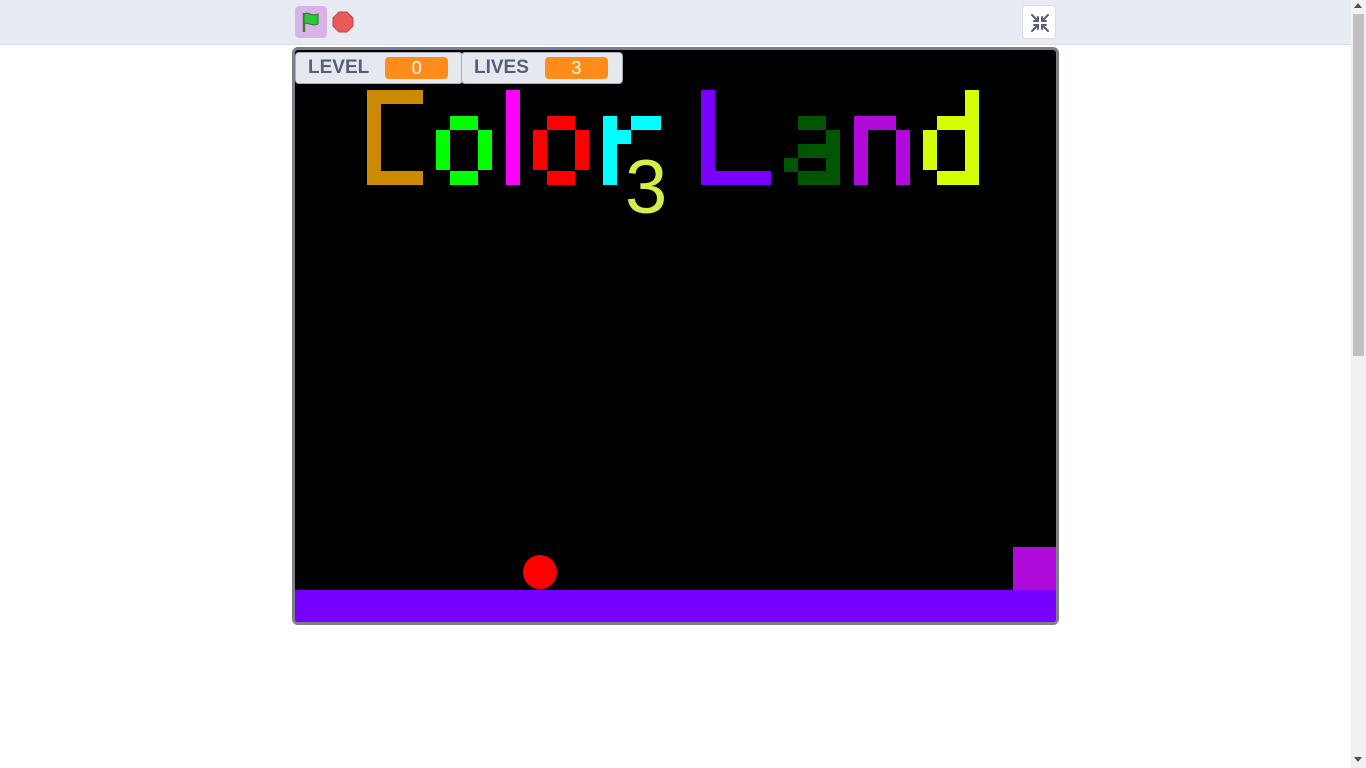  What do you see at coordinates (675, 22) in the screenshot?
I see `player-controls-bar` at bounding box center [675, 22].